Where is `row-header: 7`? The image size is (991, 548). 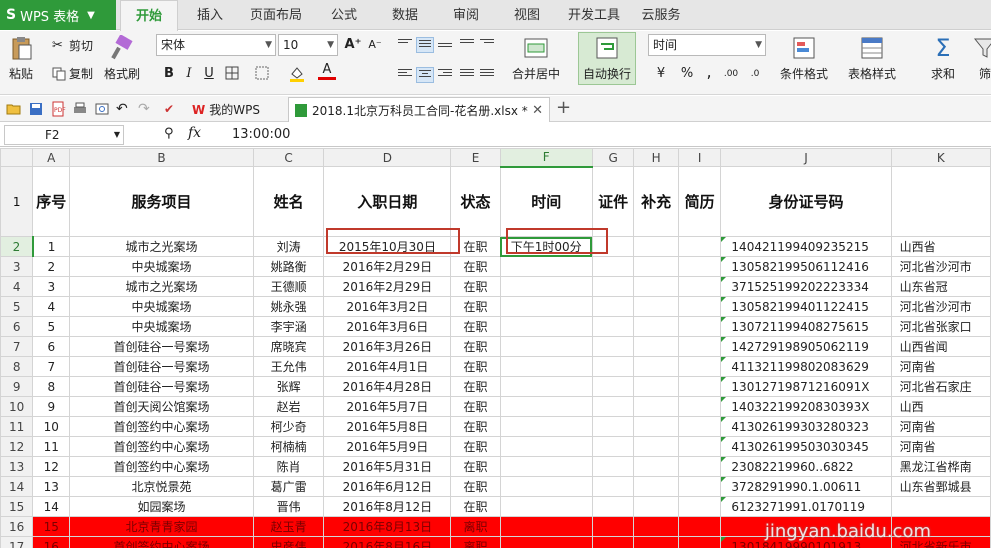 row-header: 7 is located at coordinates (17, 346).